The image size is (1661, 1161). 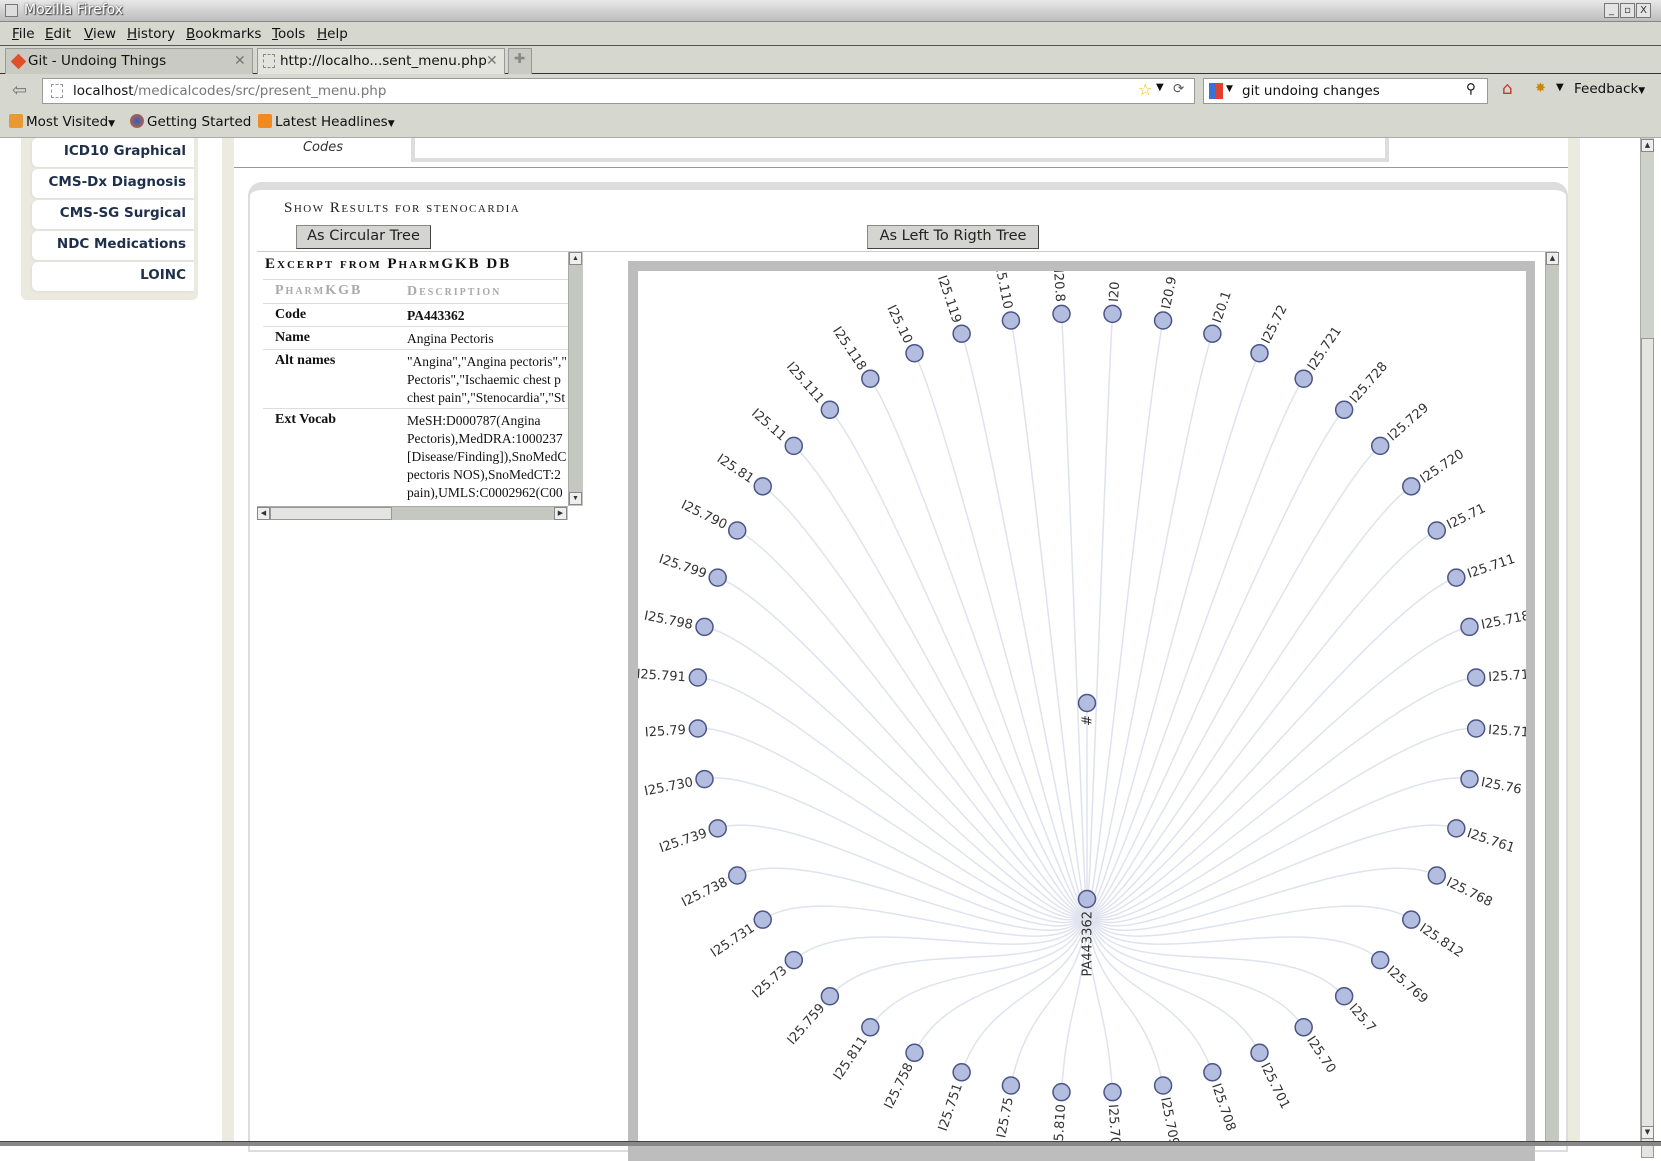 I want to click on tree-leaf-node: I25.118, so click(x=854, y=356).